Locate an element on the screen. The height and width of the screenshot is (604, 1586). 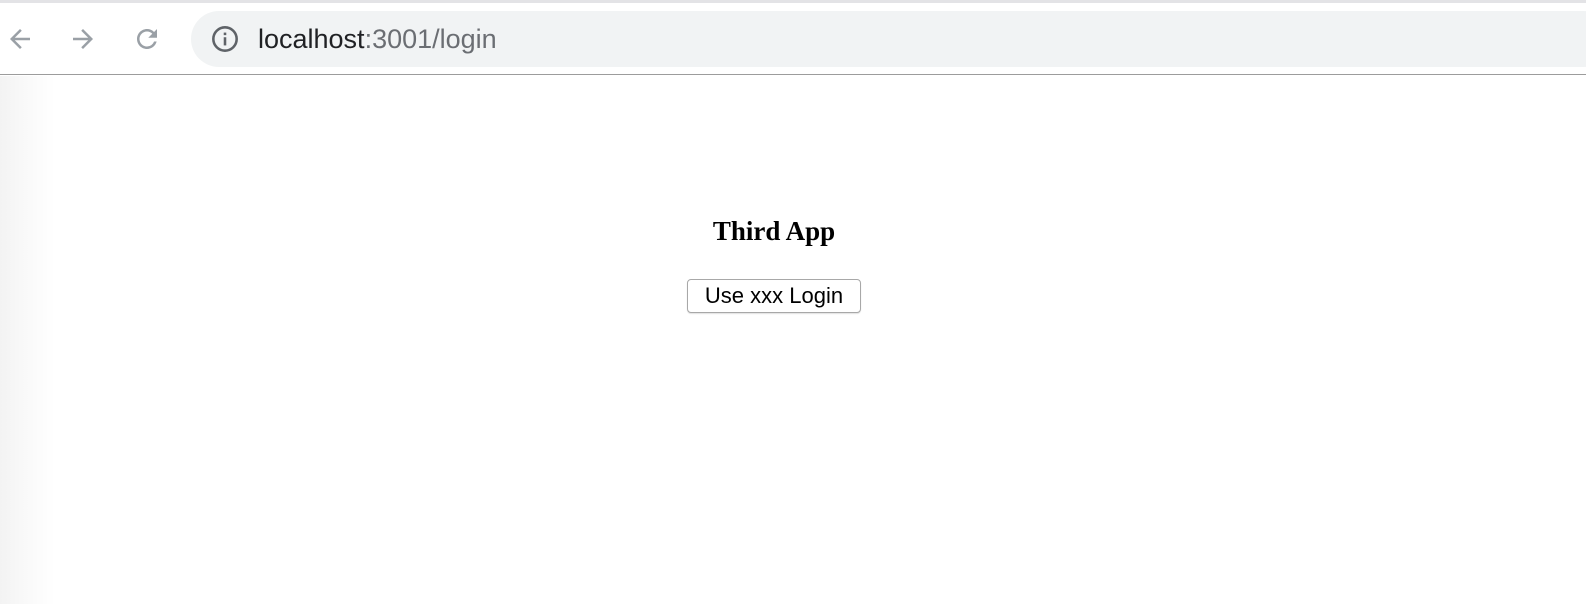
url-path: :3001/login is located at coordinates (430, 39).